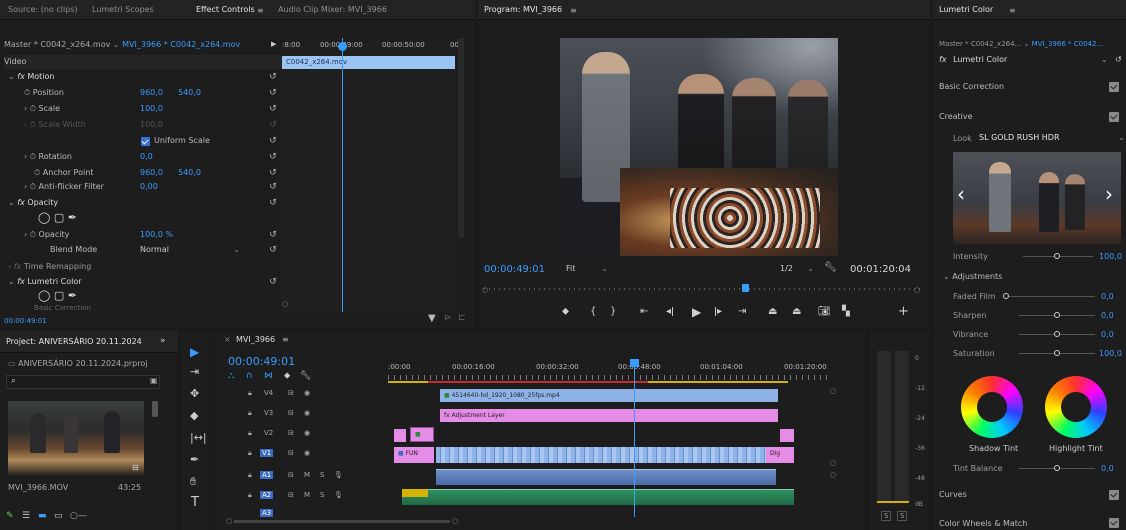  I want to click on solo-button: S, so click(322, 495).